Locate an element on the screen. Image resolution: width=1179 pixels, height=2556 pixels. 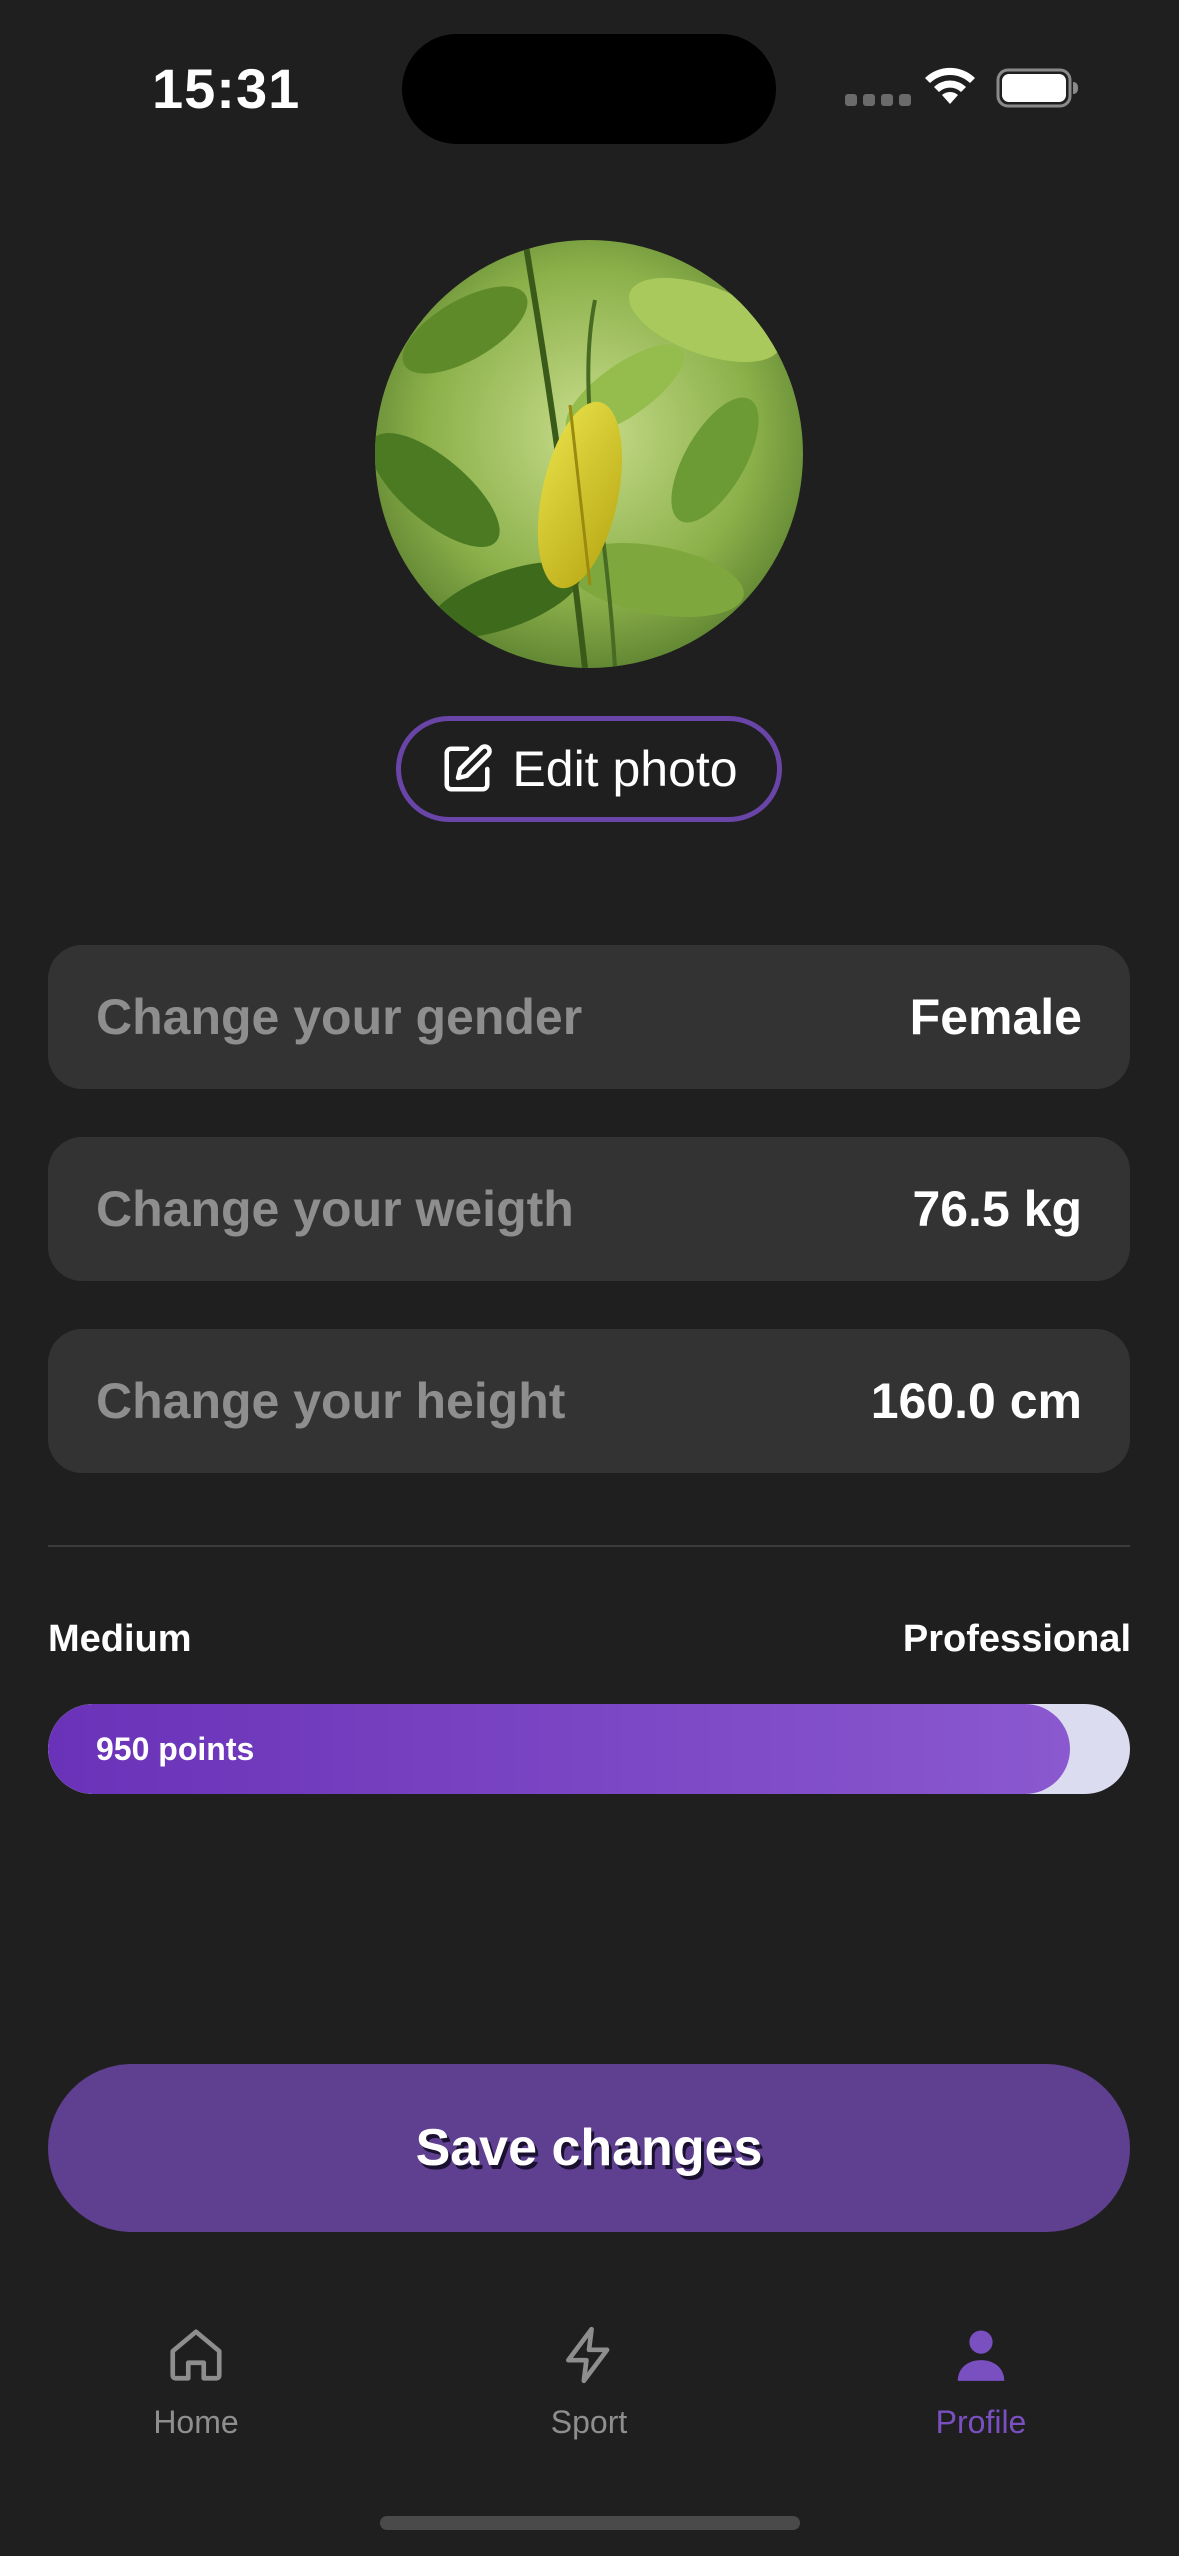
level-progress-fill: 950 points is located at coordinates (559, 1749).